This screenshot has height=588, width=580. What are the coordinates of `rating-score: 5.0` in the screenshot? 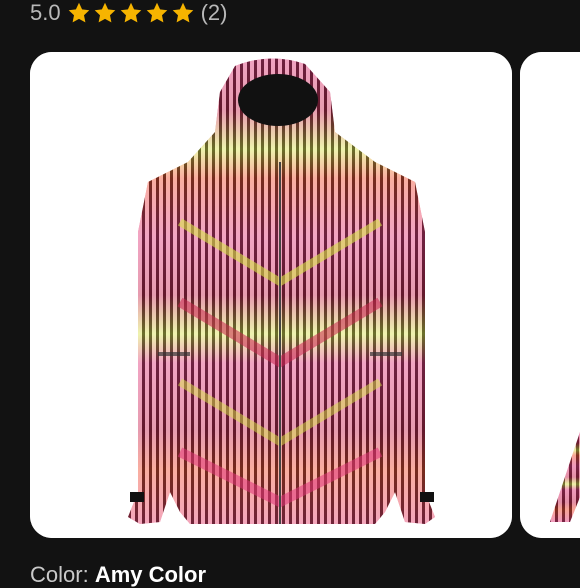 It's located at (45, 12).